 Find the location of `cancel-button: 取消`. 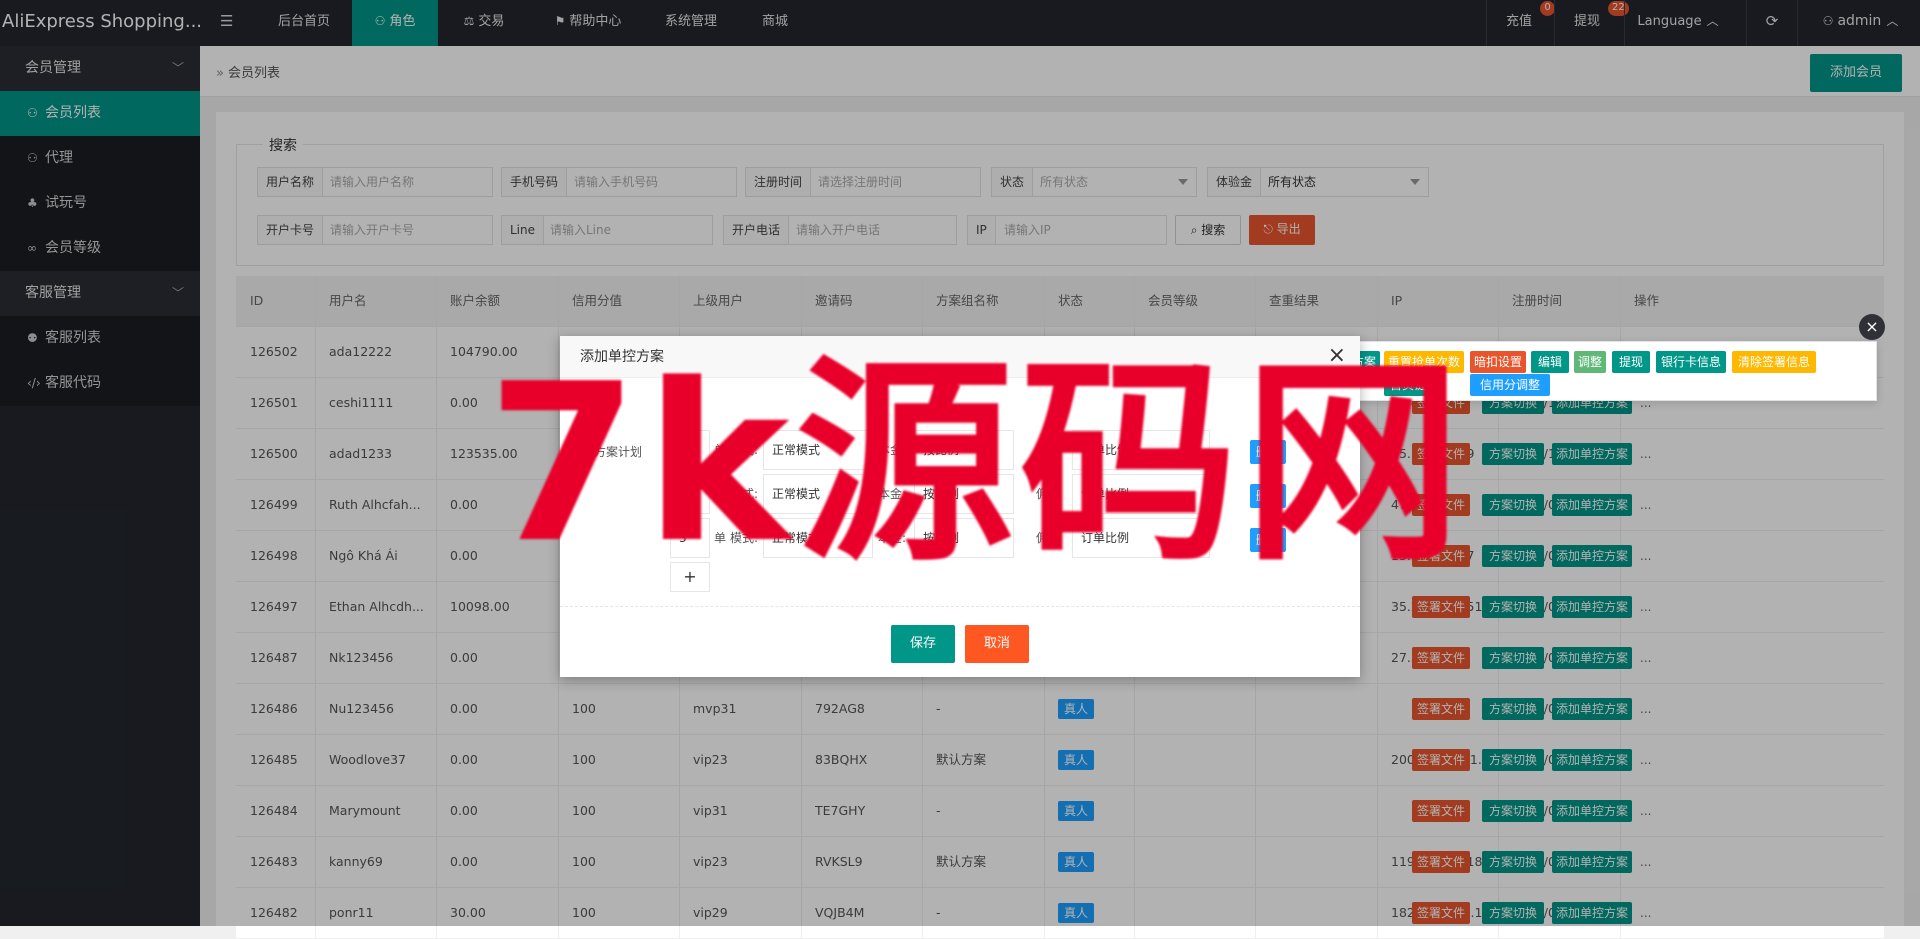

cancel-button: 取消 is located at coordinates (997, 644).